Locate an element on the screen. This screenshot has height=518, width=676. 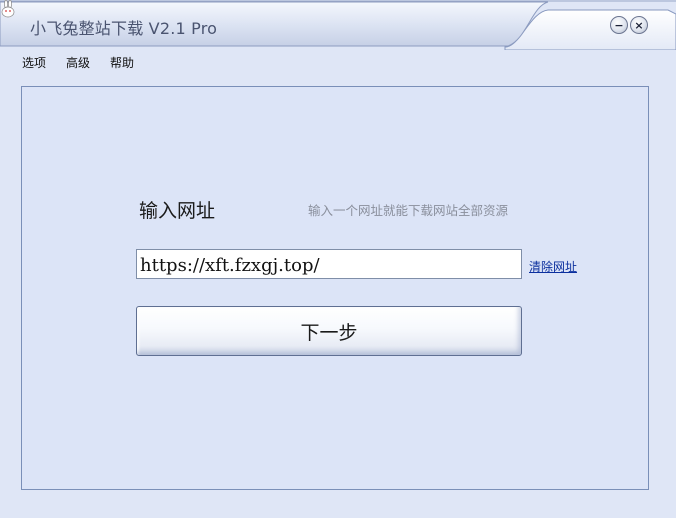
close-button: × is located at coordinates (639, 25).